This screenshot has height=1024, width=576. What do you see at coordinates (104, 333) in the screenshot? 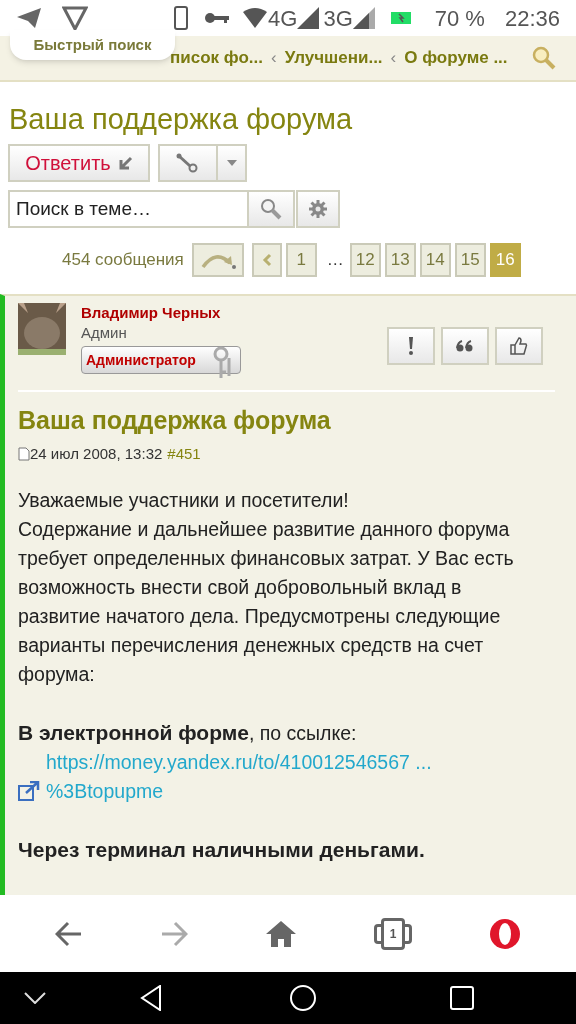
I see `author-role: Админ` at bounding box center [104, 333].